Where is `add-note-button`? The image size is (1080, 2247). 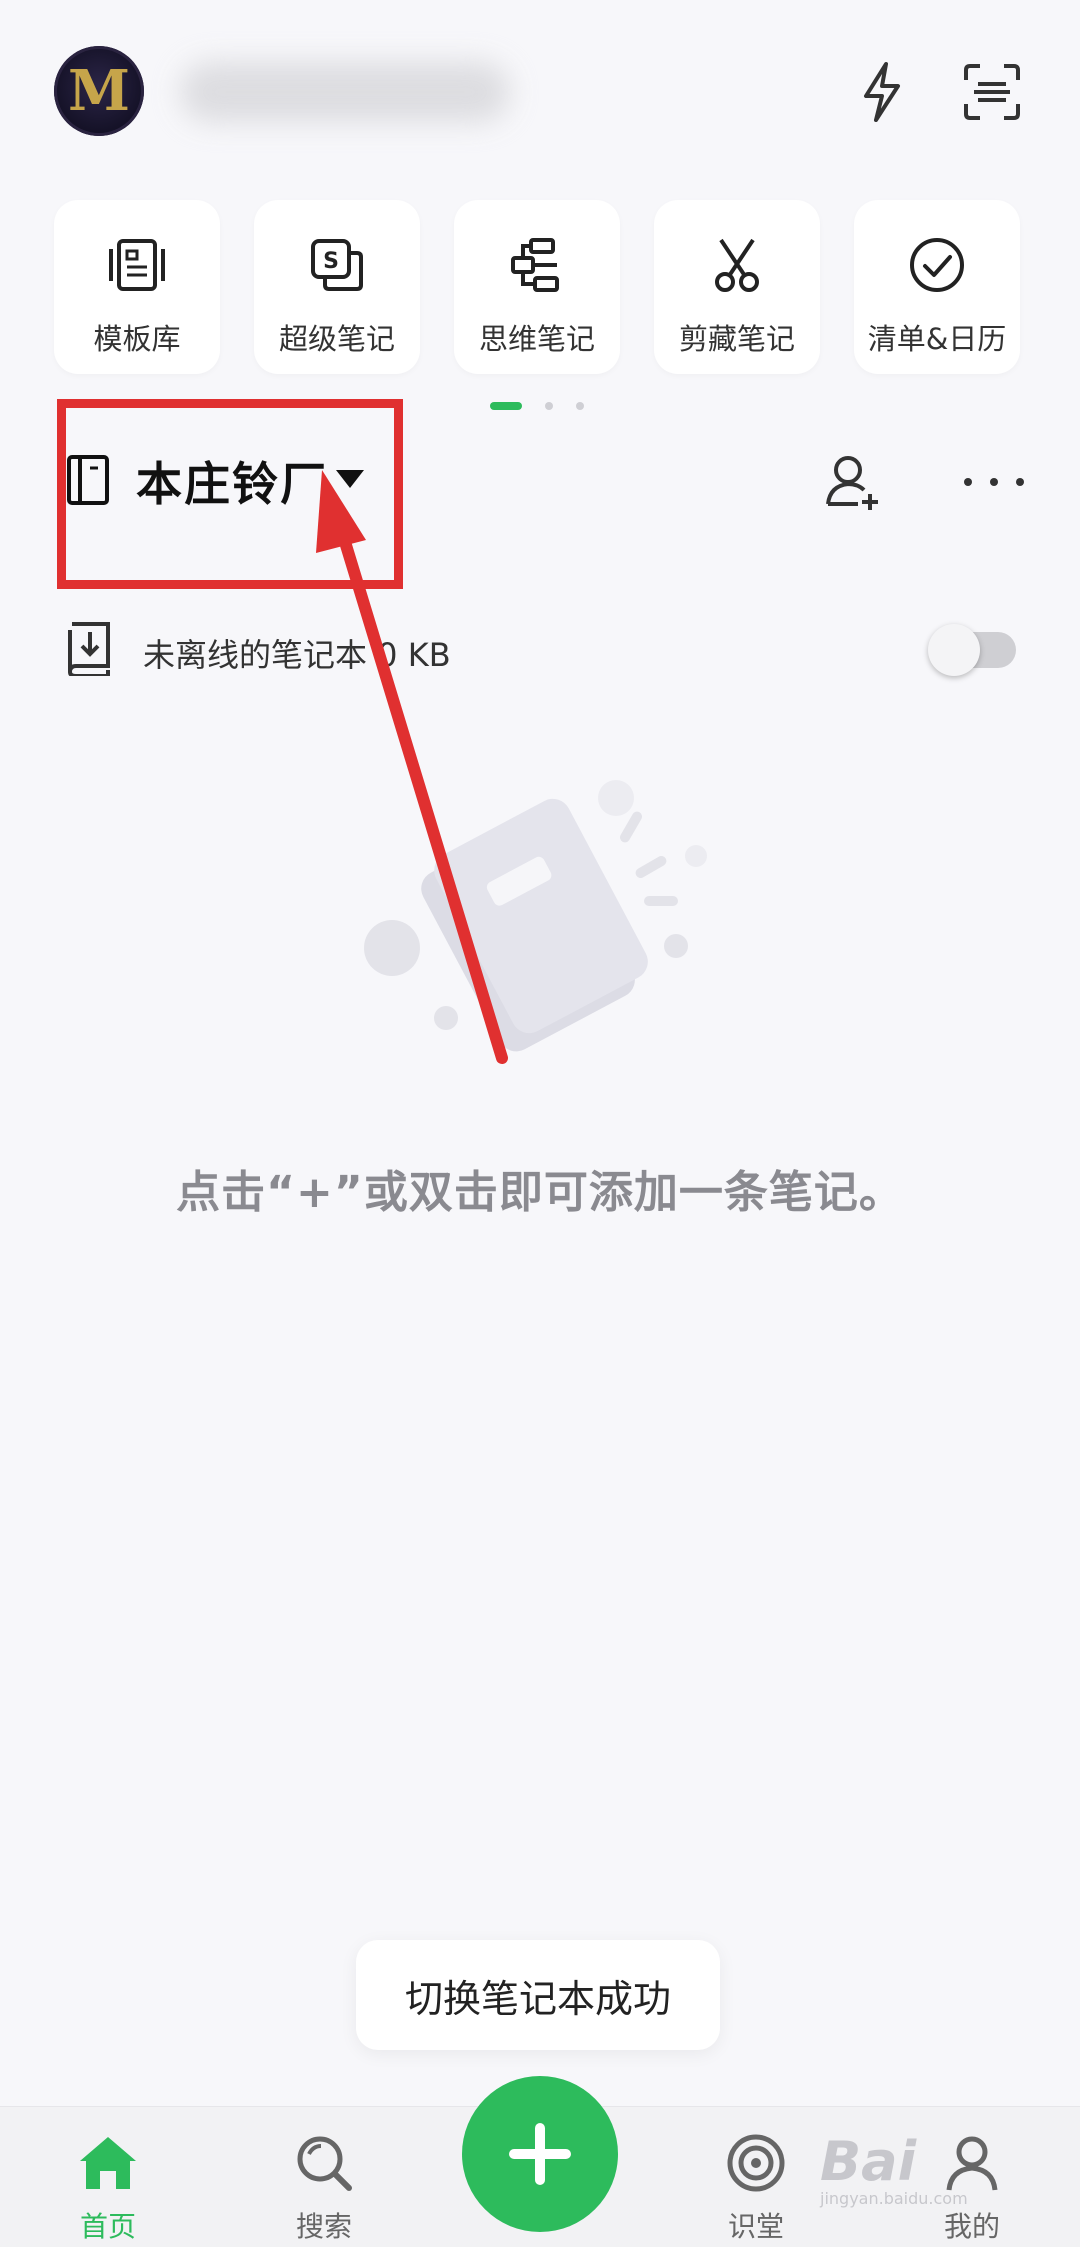 add-note-button is located at coordinates (540, 2154).